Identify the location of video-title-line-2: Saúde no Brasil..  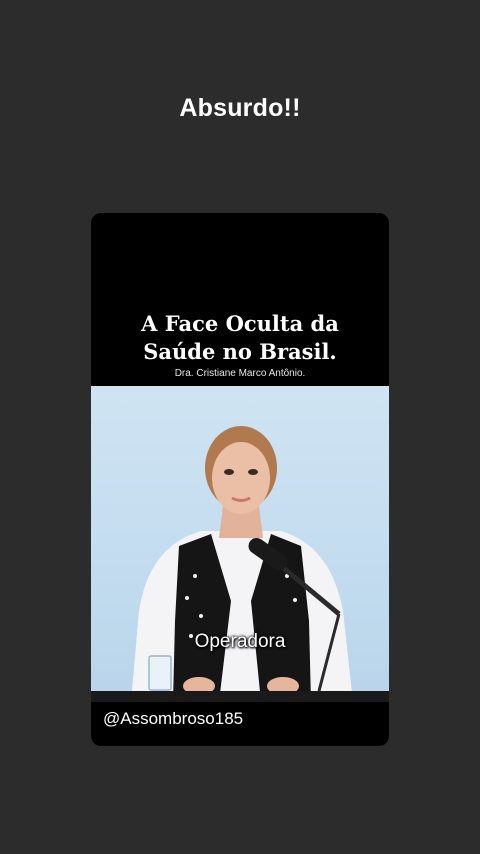
(240, 351).